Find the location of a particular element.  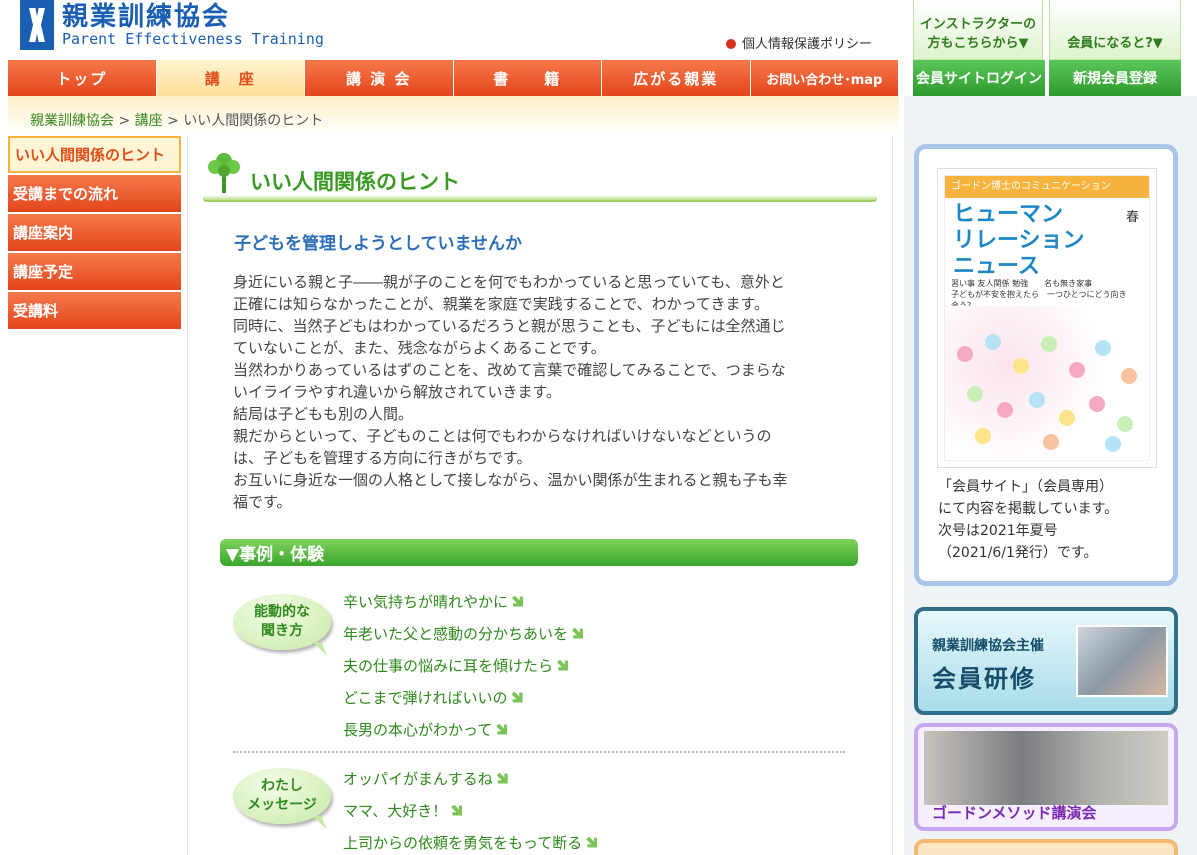

gordon-lecture-banner: ゴードンメソッド講演会 is located at coordinates (1046, 777).